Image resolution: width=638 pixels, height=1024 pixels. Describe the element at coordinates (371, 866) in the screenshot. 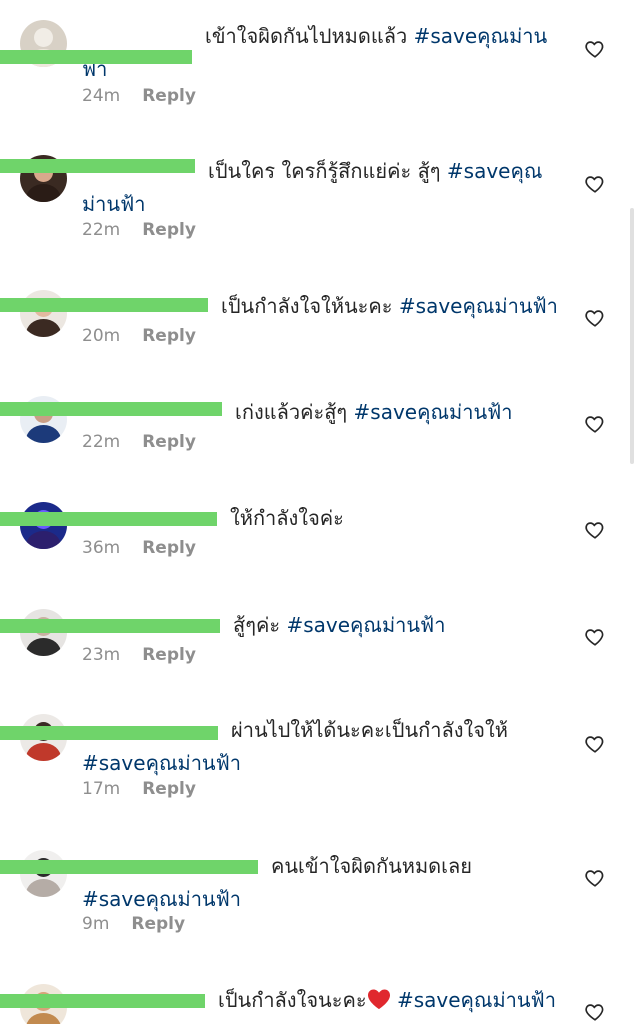

I see `comment-body: คนเข้าใจผิดกันหมดเลย` at that location.